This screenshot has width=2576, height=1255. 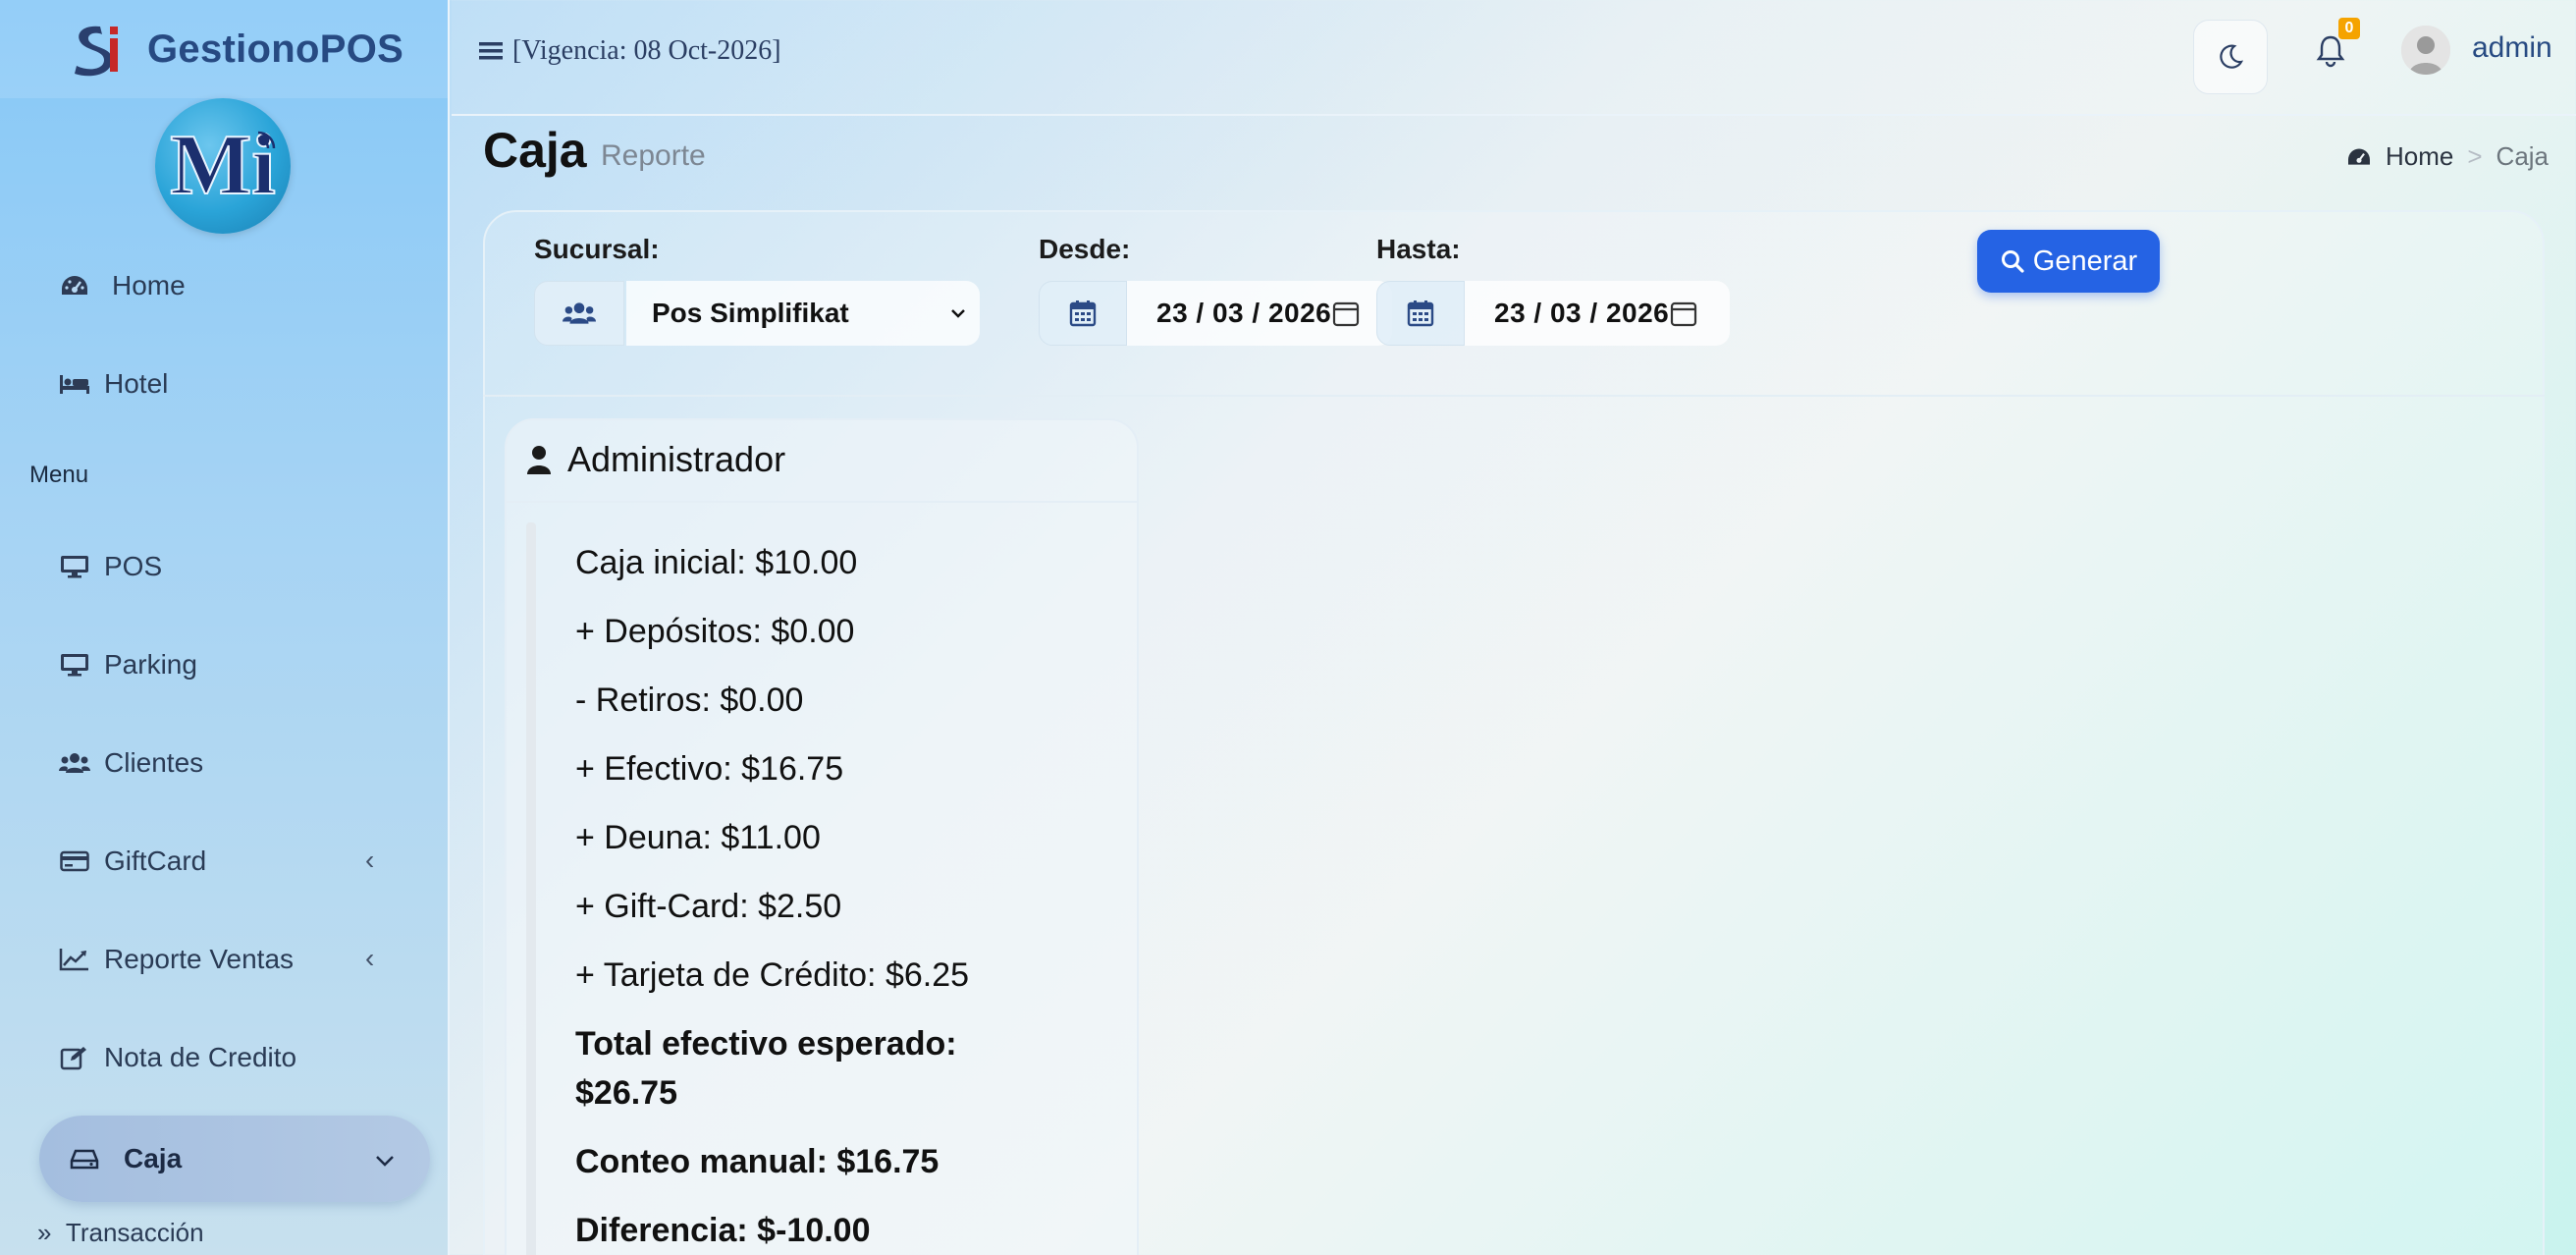 What do you see at coordinates (136, 383) in the screenshot?
I see `sidebar-item-label: Hotel` at bounding box center [136, 383].